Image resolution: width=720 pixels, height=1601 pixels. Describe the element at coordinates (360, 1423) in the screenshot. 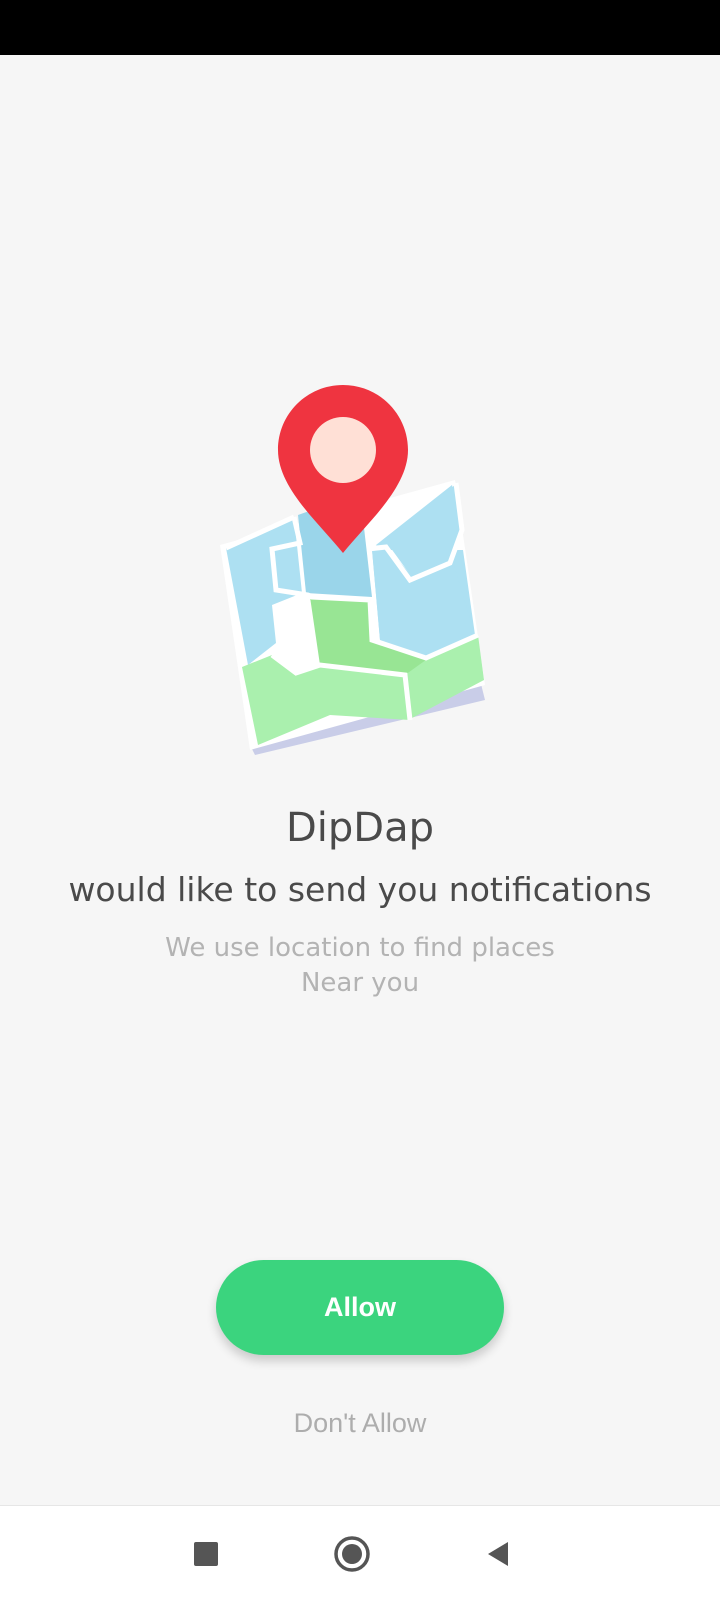

I see `dont-allow-button: Don't Allow` at that location.